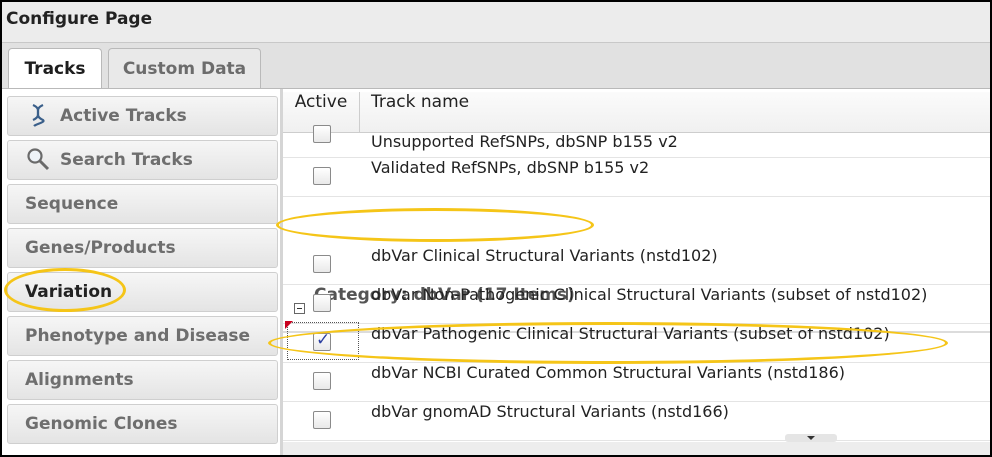  Describe the element at coordinates (142, 292) in the screenshot. I see `sidebar-item-variation: Variation` at that location.